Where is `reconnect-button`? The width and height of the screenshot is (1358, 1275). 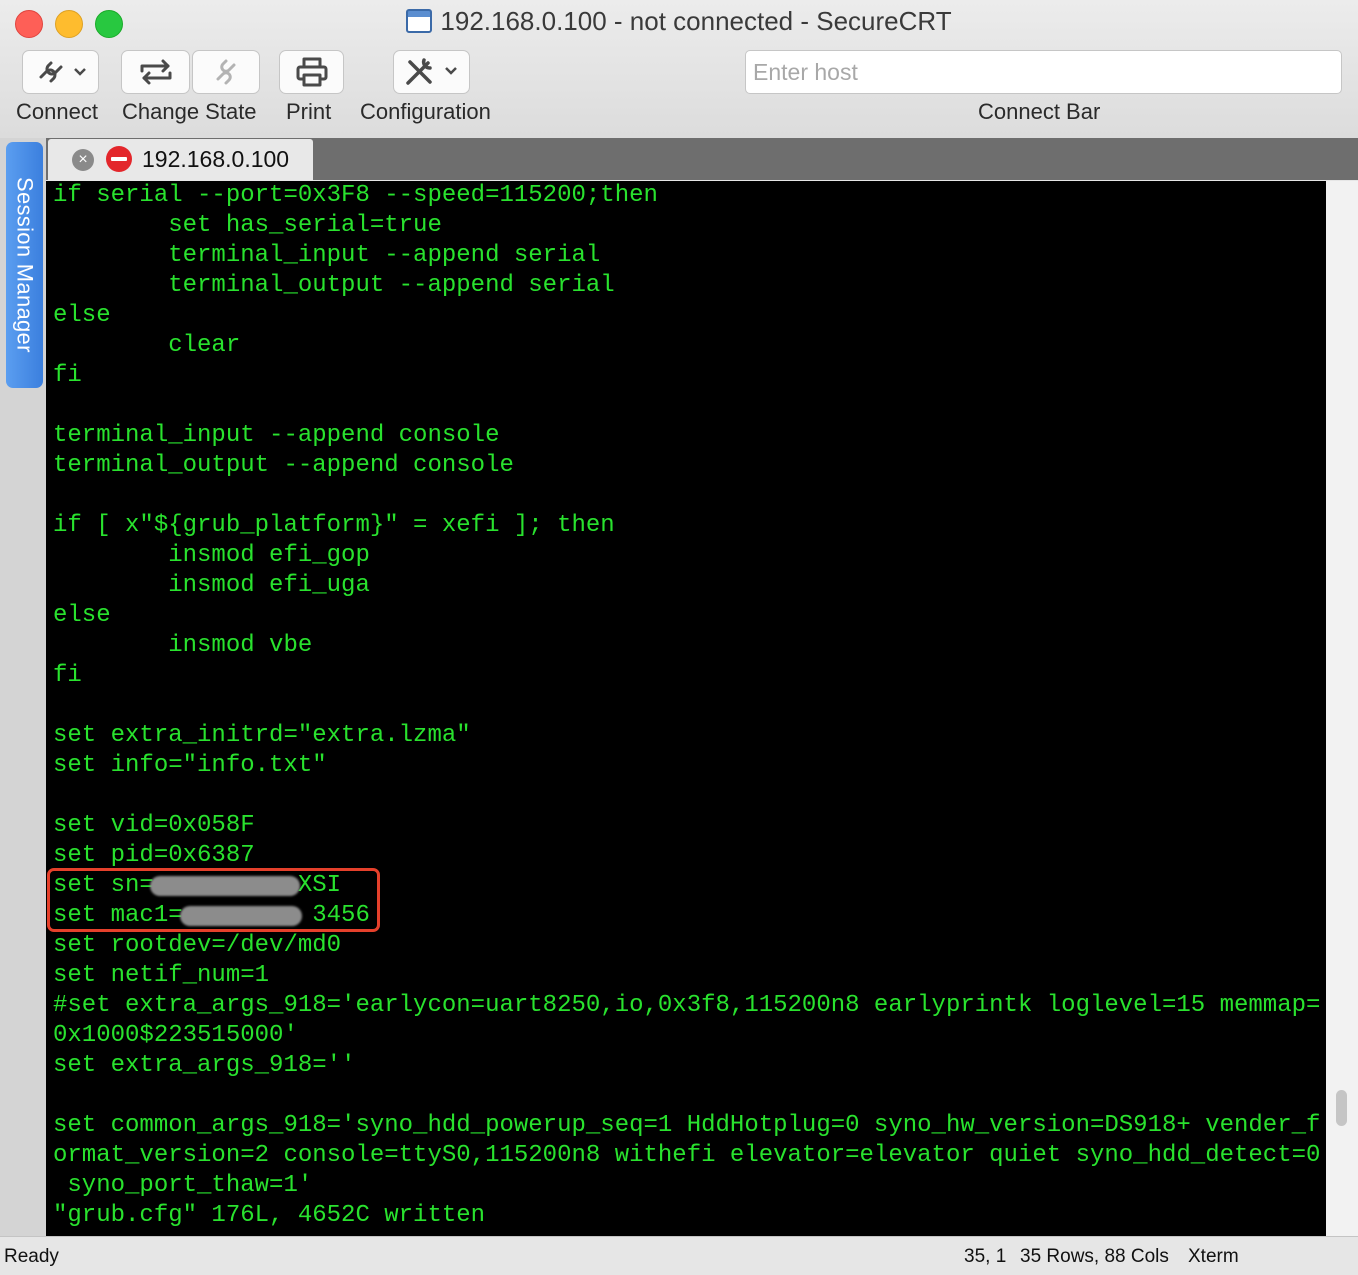 reconnect-button is located at coordinates (155, 72).